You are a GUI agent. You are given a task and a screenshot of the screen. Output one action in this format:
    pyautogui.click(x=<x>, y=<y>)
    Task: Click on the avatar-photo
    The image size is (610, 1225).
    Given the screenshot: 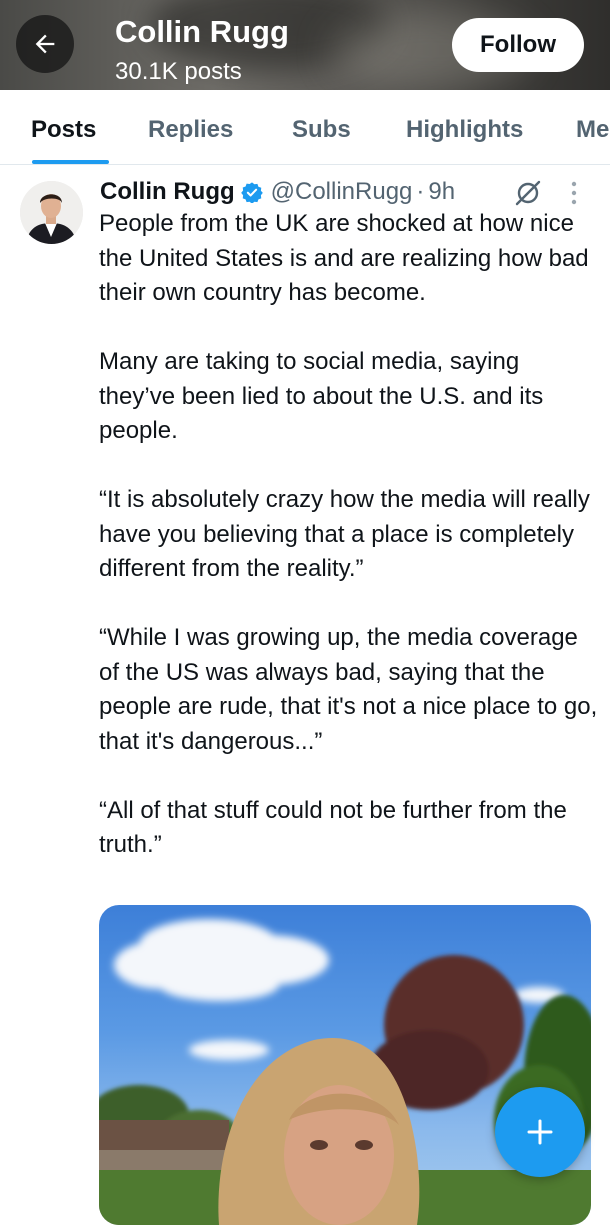 What is the action you would take?
    pyautogui.click(x=51, y=212)
    